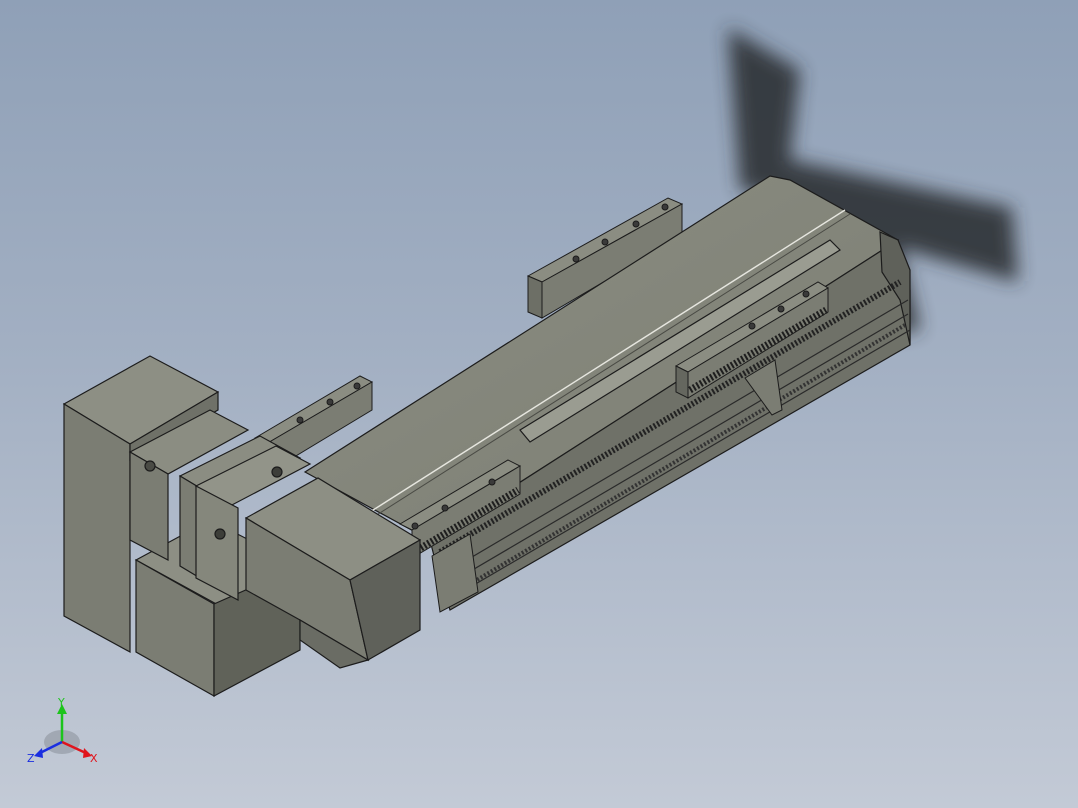 This screenshot has height=808, width=1078. Describe the element at coordinates (94, 758) in the screenshot. I see `x-axis-label: X` at that location.